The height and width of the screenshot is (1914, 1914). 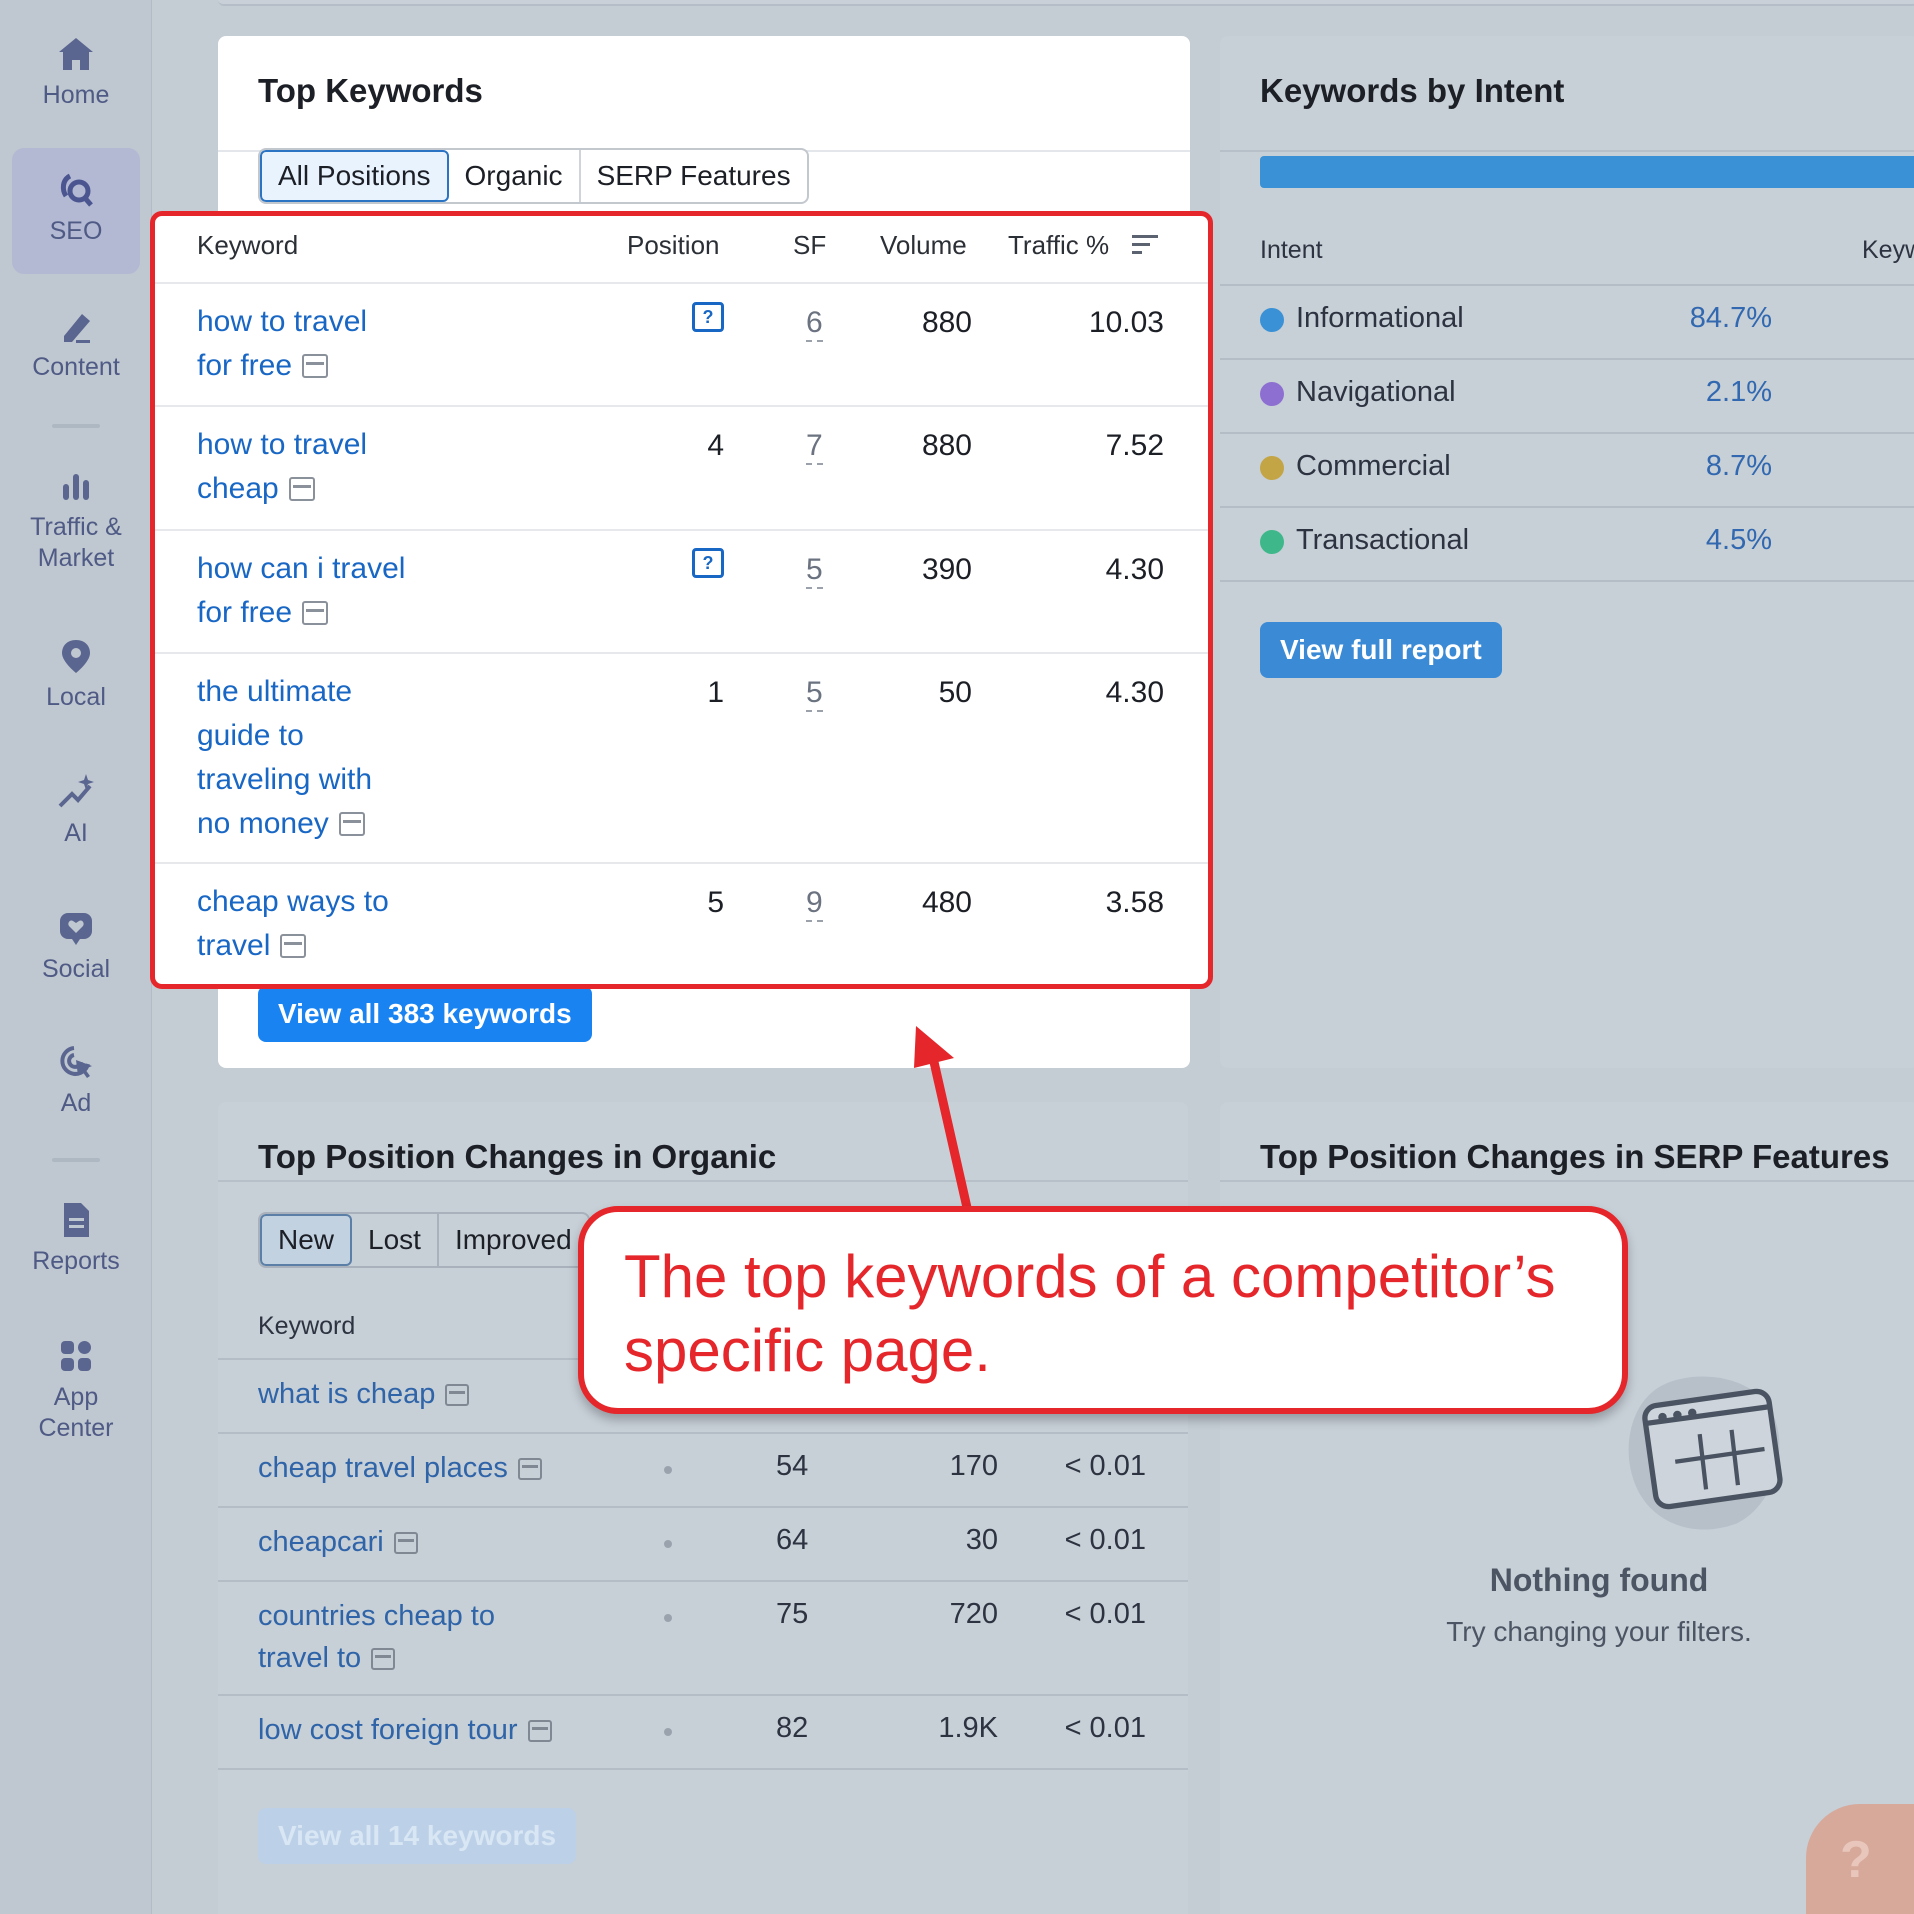 I want to click on volume-value: 720, so click(x=973, y=1614).